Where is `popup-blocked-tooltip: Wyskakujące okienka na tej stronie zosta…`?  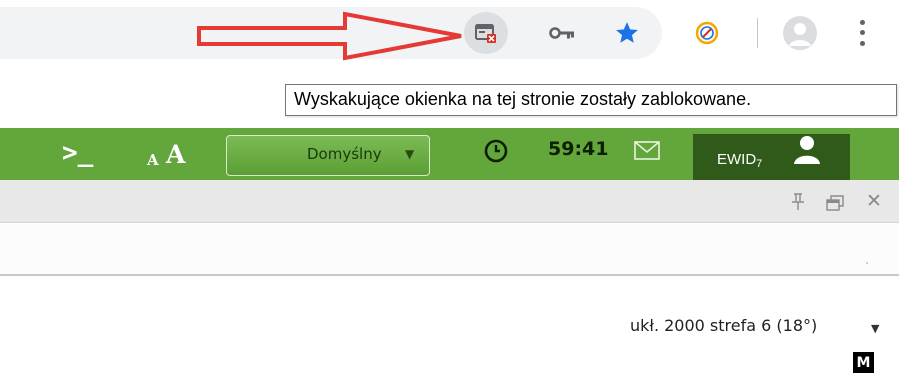
popup-blocked-tooltip: Wyskakujące okienka na tej stronie zosta… is located at coordinates (591, 100).